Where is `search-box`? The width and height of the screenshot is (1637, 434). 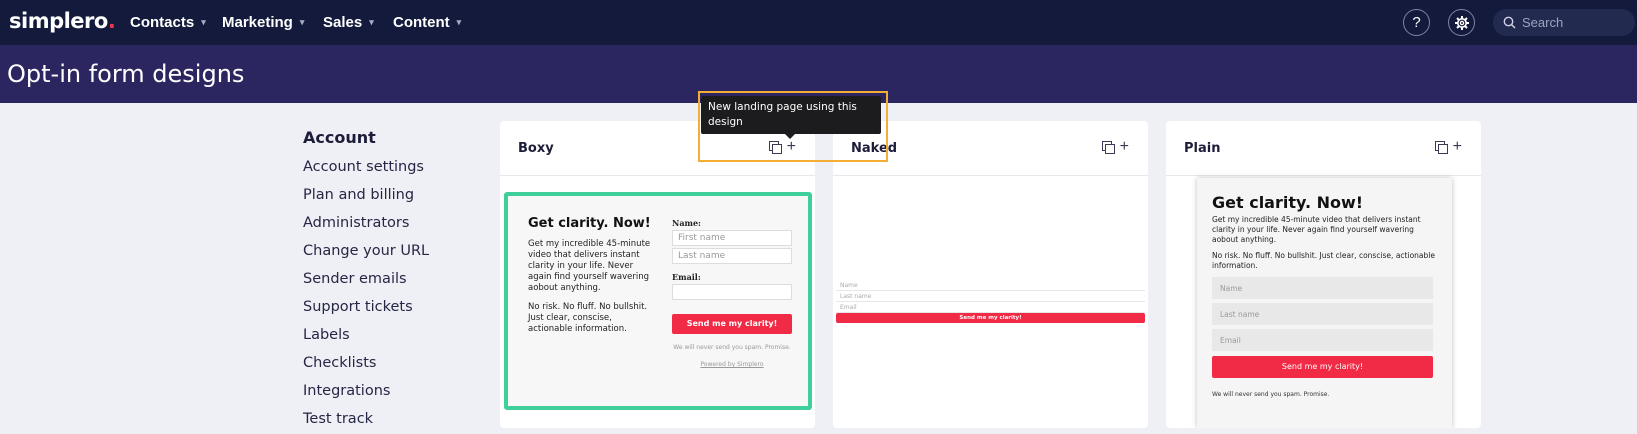
search-box is located at coordinates (1564, 22).